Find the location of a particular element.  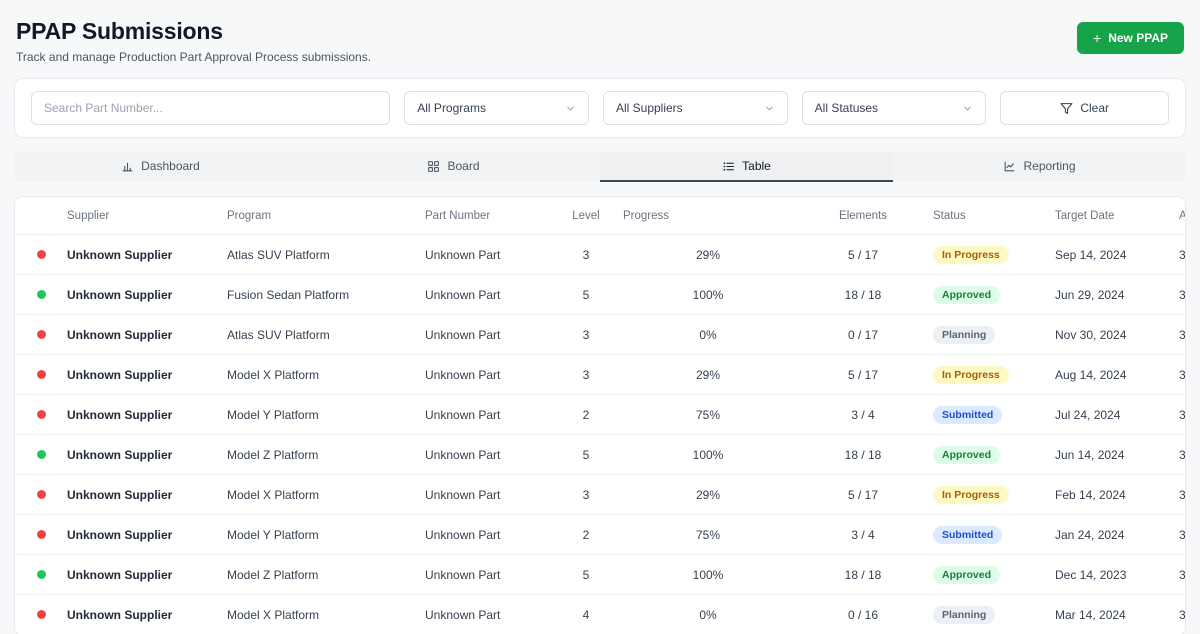

tab-reporting-label: Reporting is located at coordinates (1049, 166).